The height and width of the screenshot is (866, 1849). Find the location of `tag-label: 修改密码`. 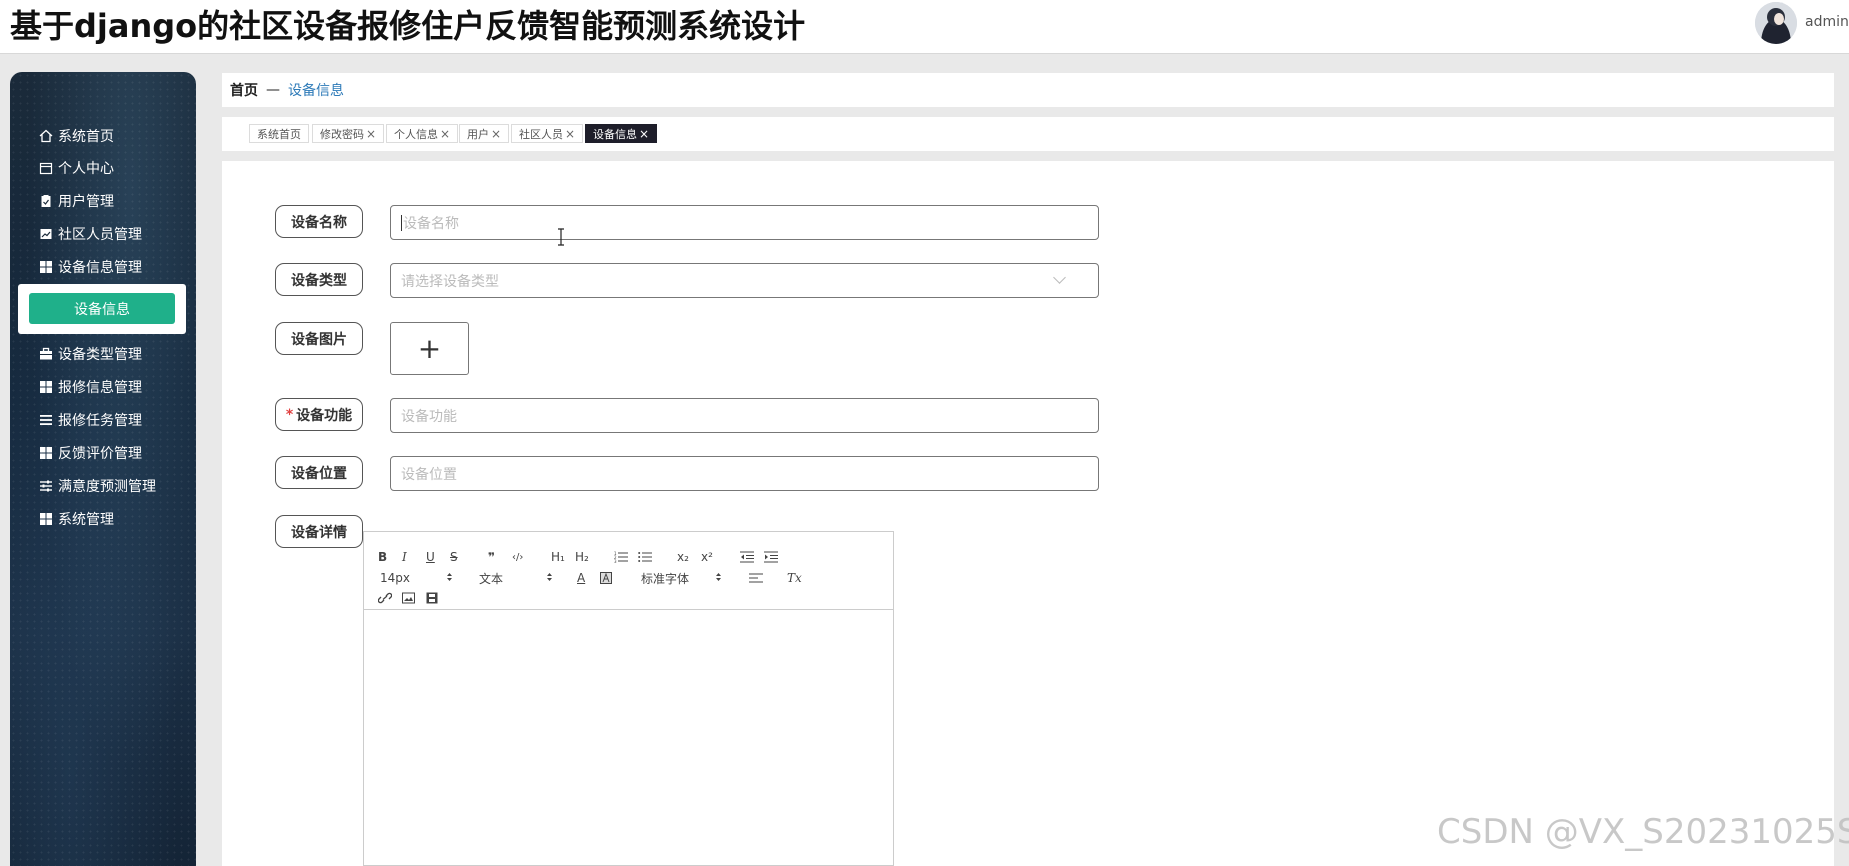

tag-label: 修改密码 is located at coordinates (342, 134).